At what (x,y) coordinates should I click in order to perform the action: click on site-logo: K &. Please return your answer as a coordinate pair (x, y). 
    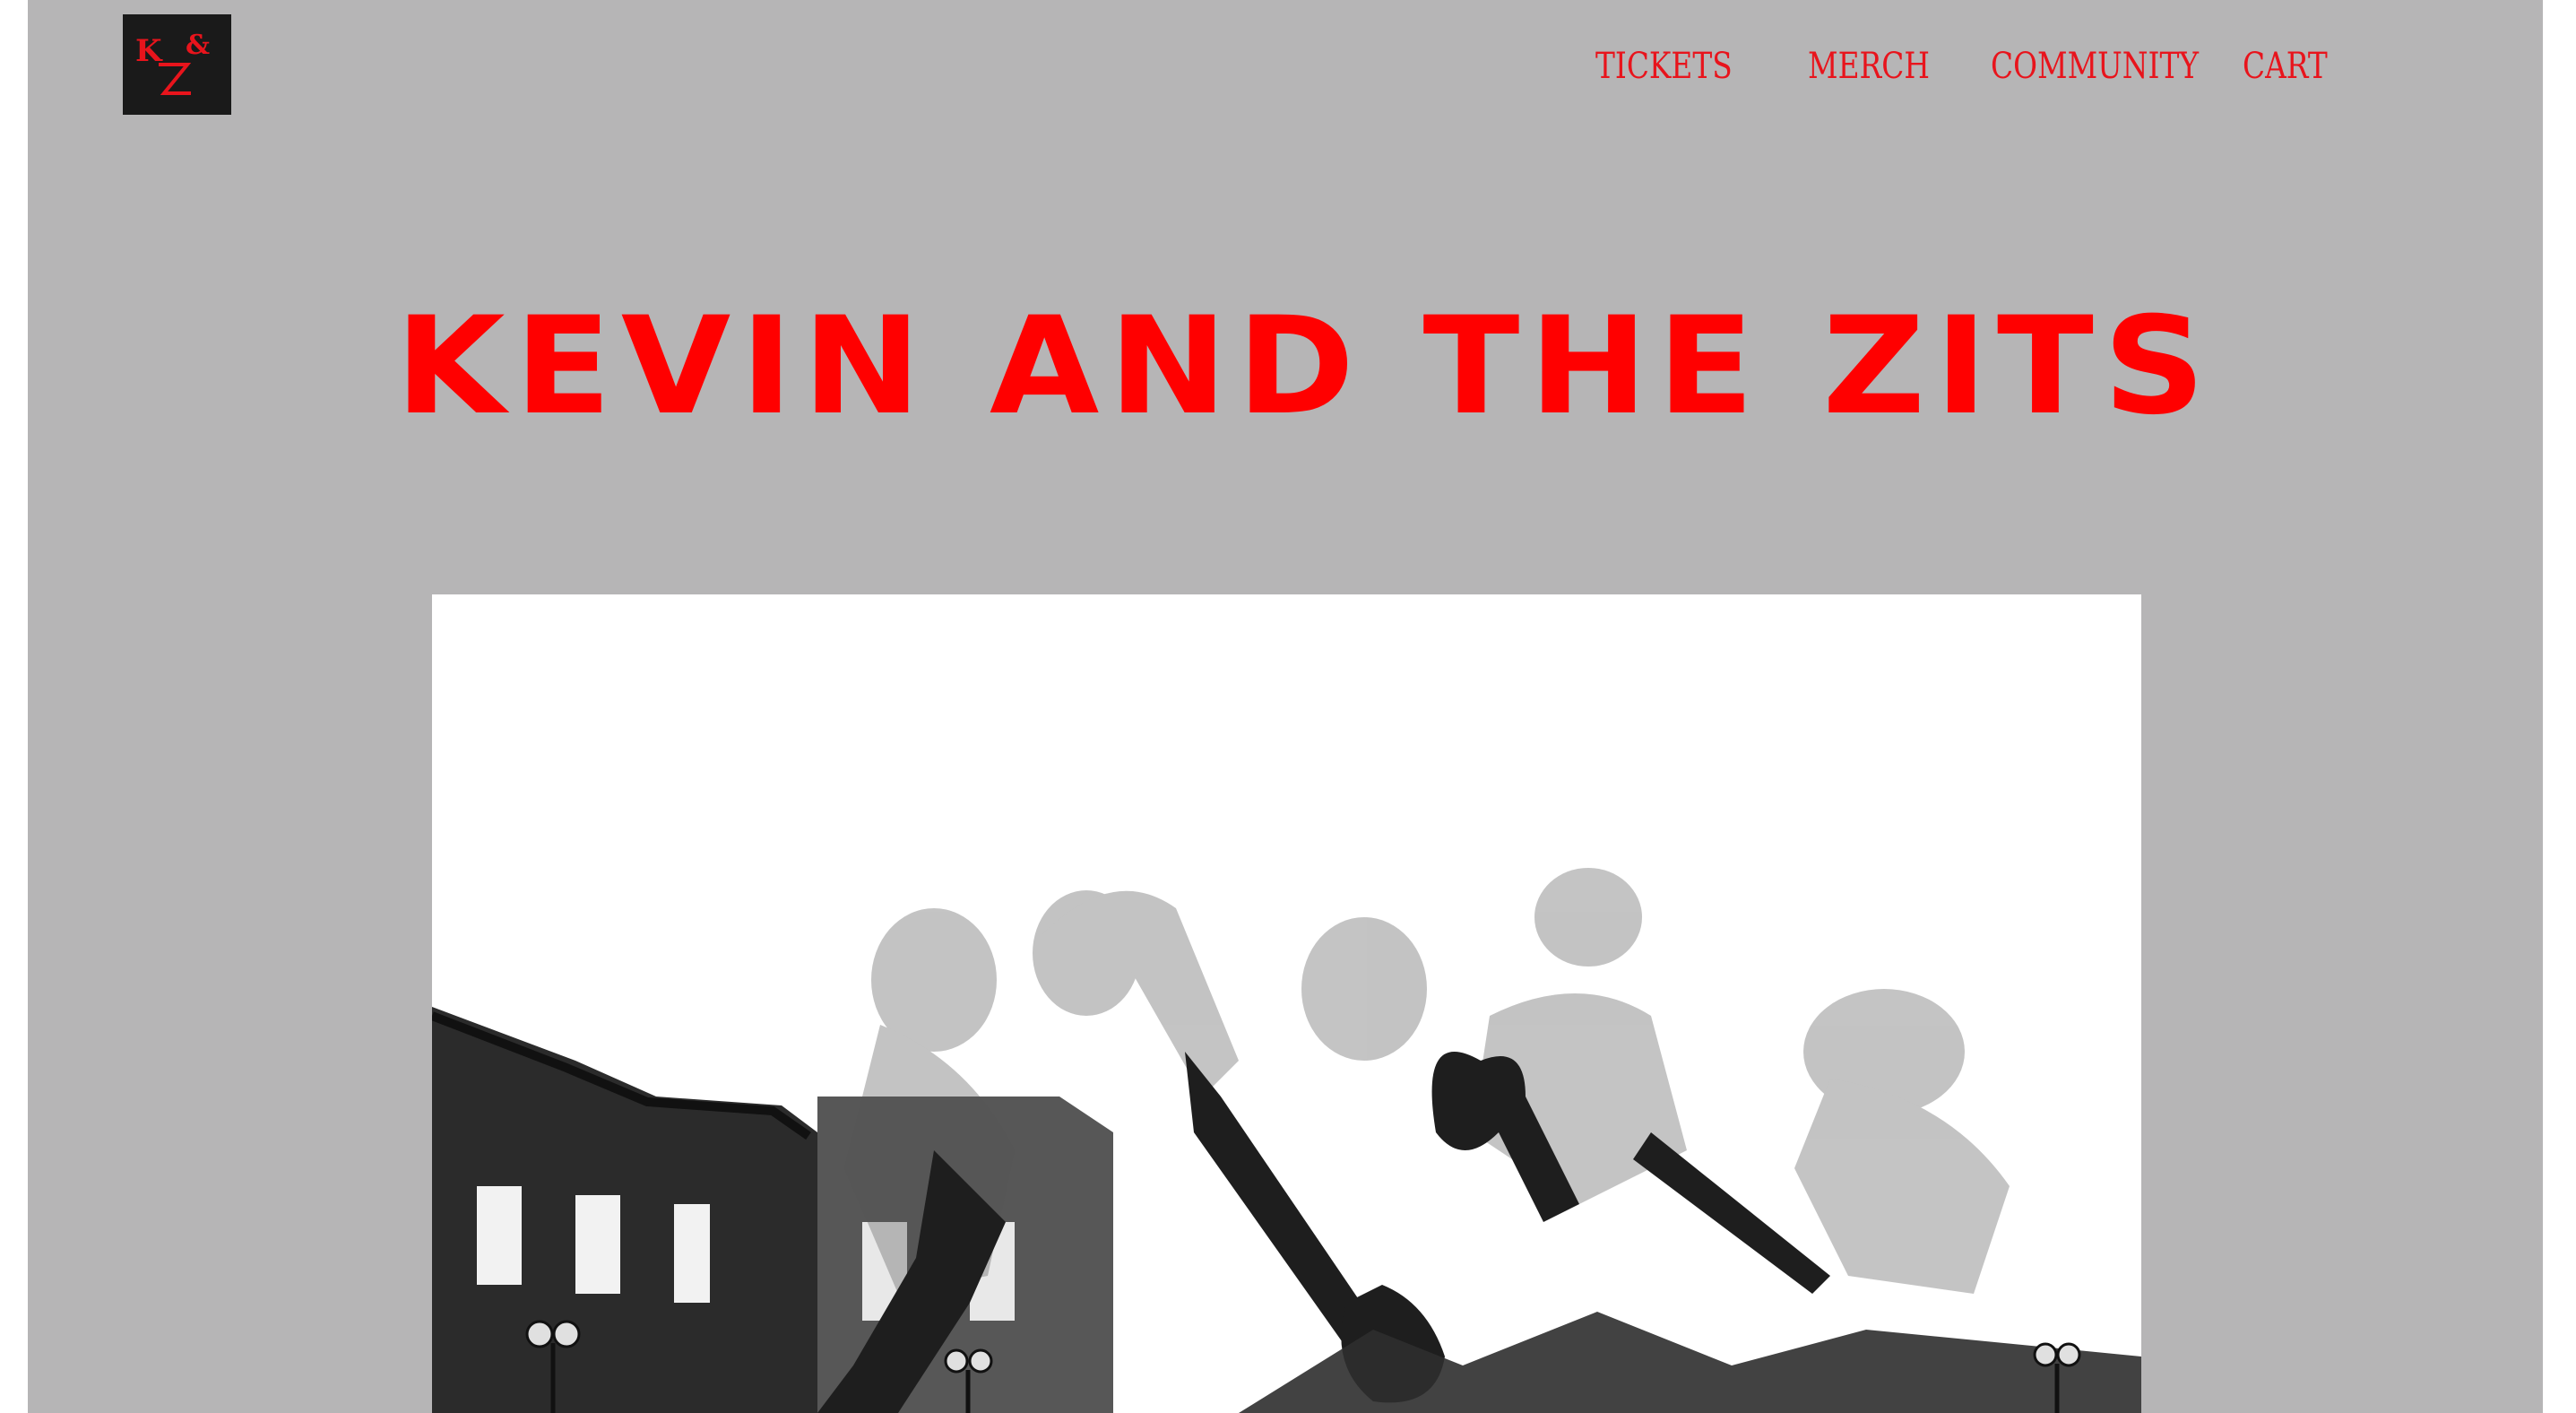
    Looking at the image, I should click on (177, 64).